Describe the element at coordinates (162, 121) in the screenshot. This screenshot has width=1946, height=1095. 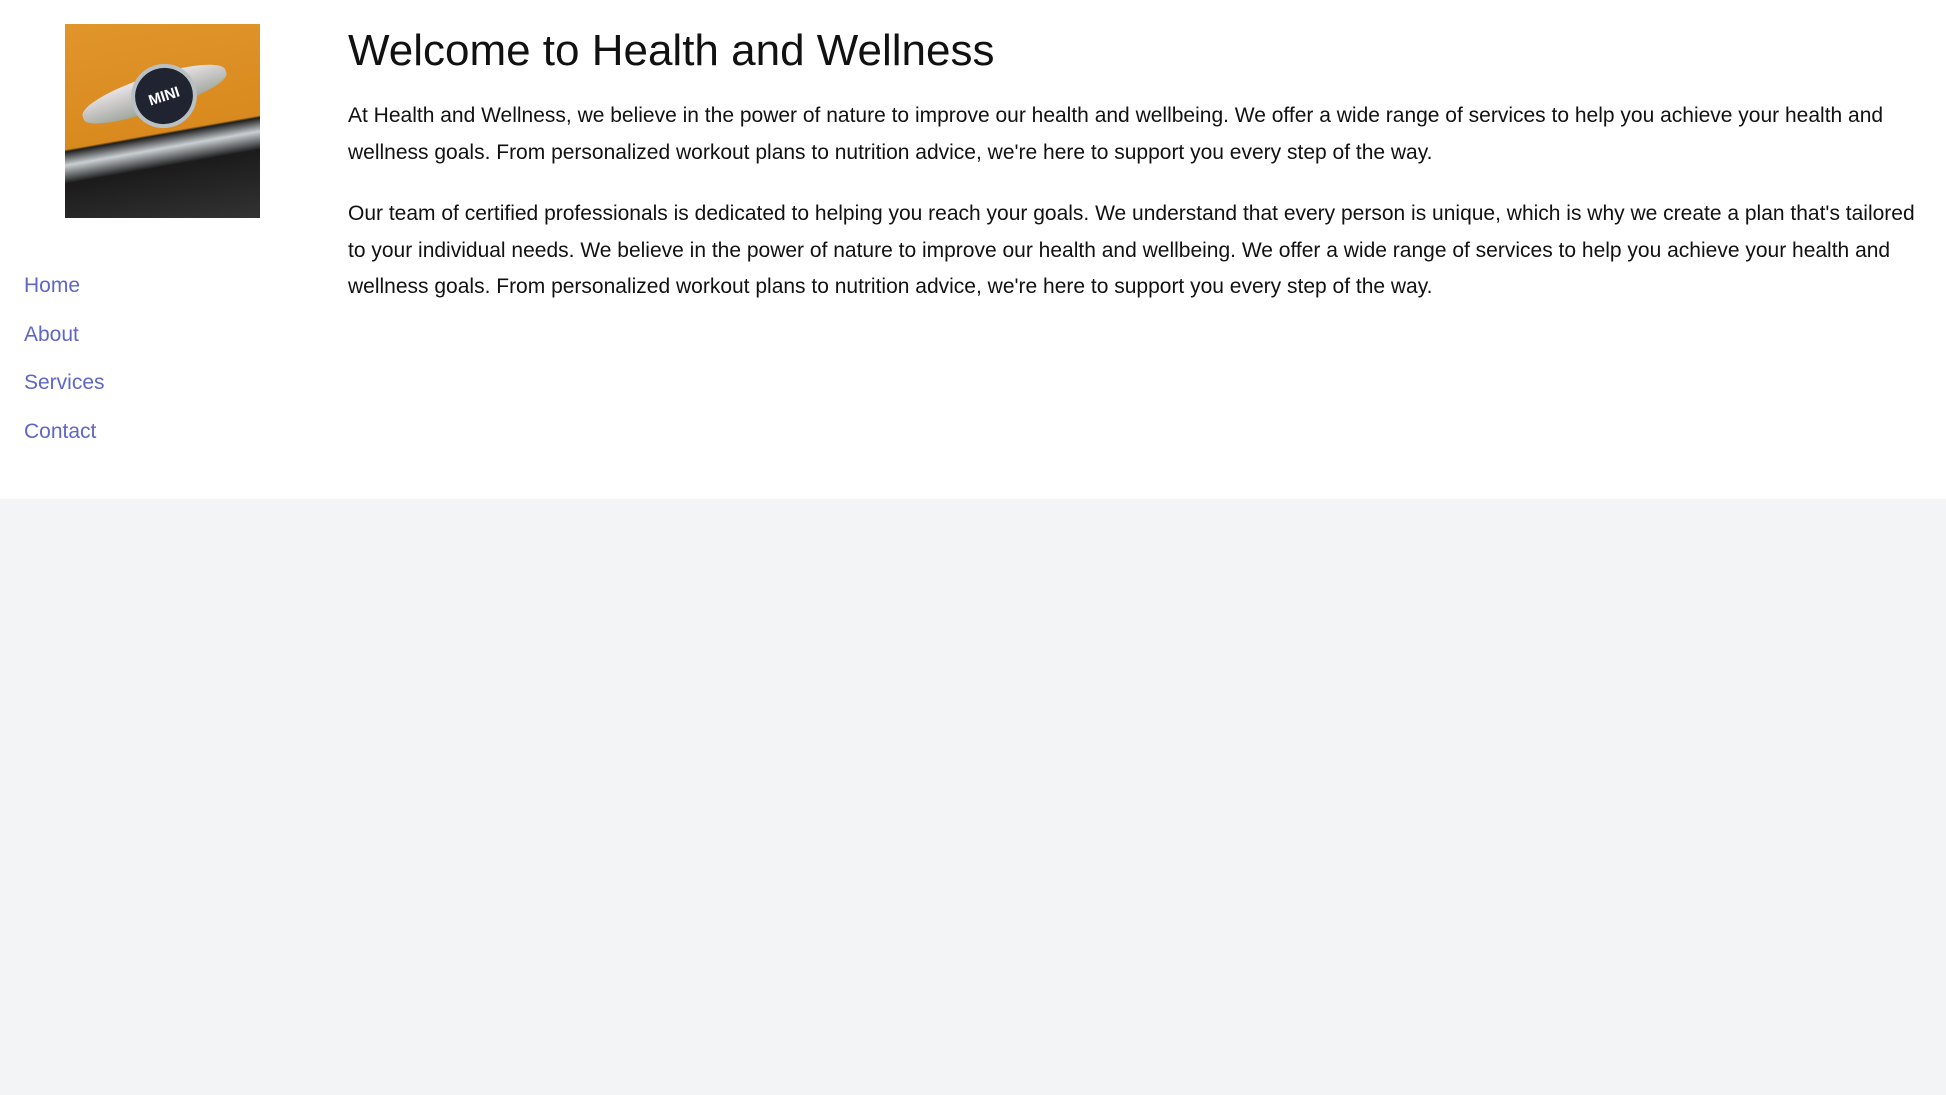
I see `logo-image: MINI` at that location.